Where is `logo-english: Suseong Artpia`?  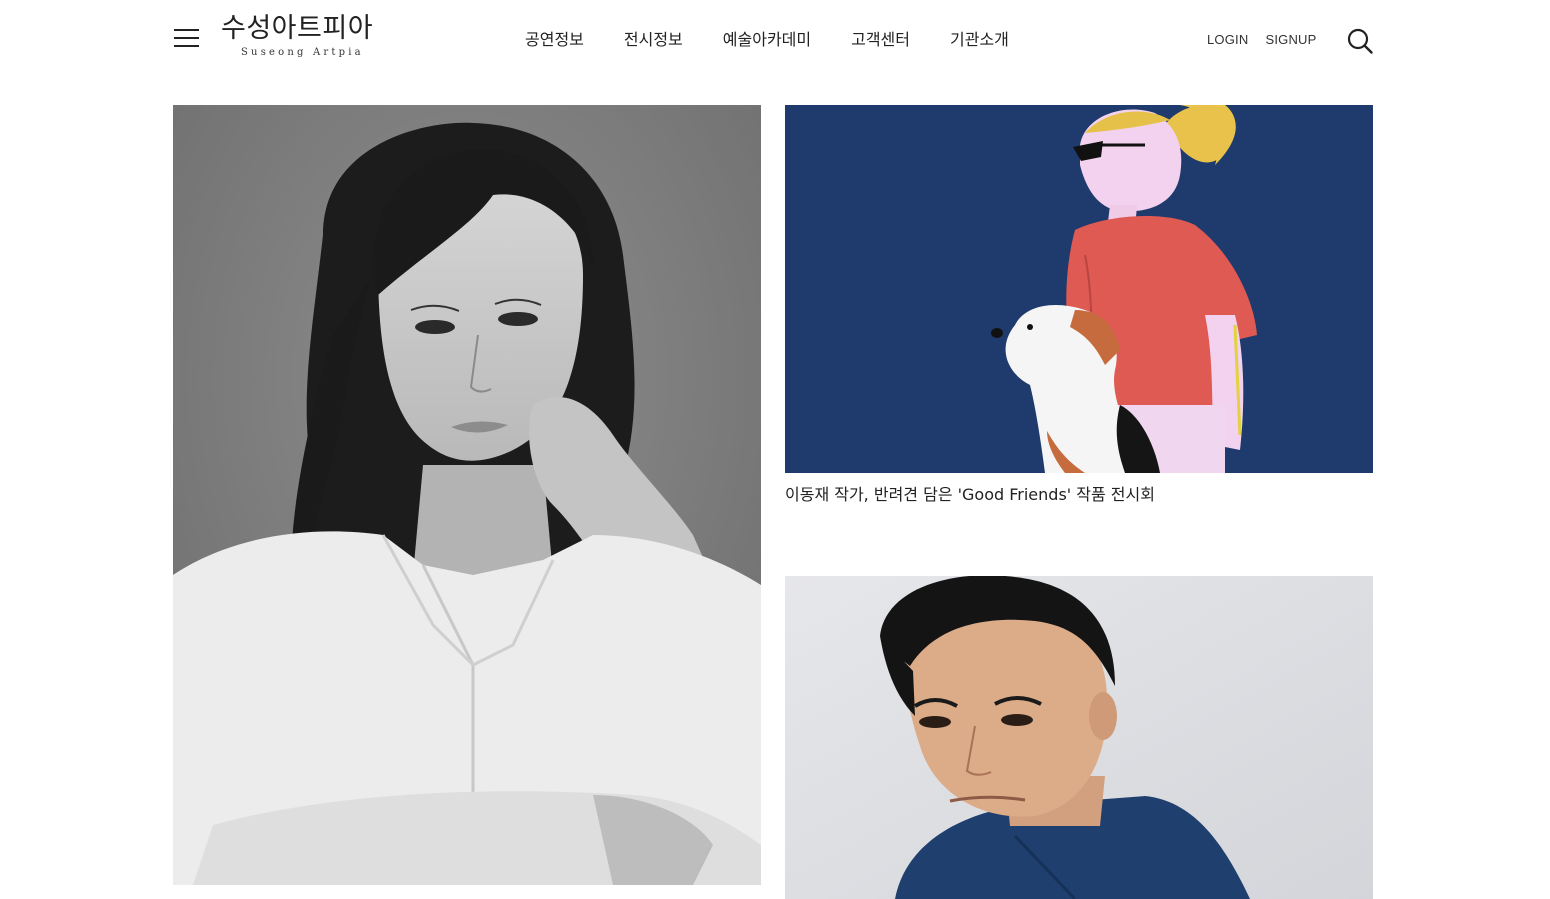
logo-english: Suseong Artpia is located at coordinates (302, 52).